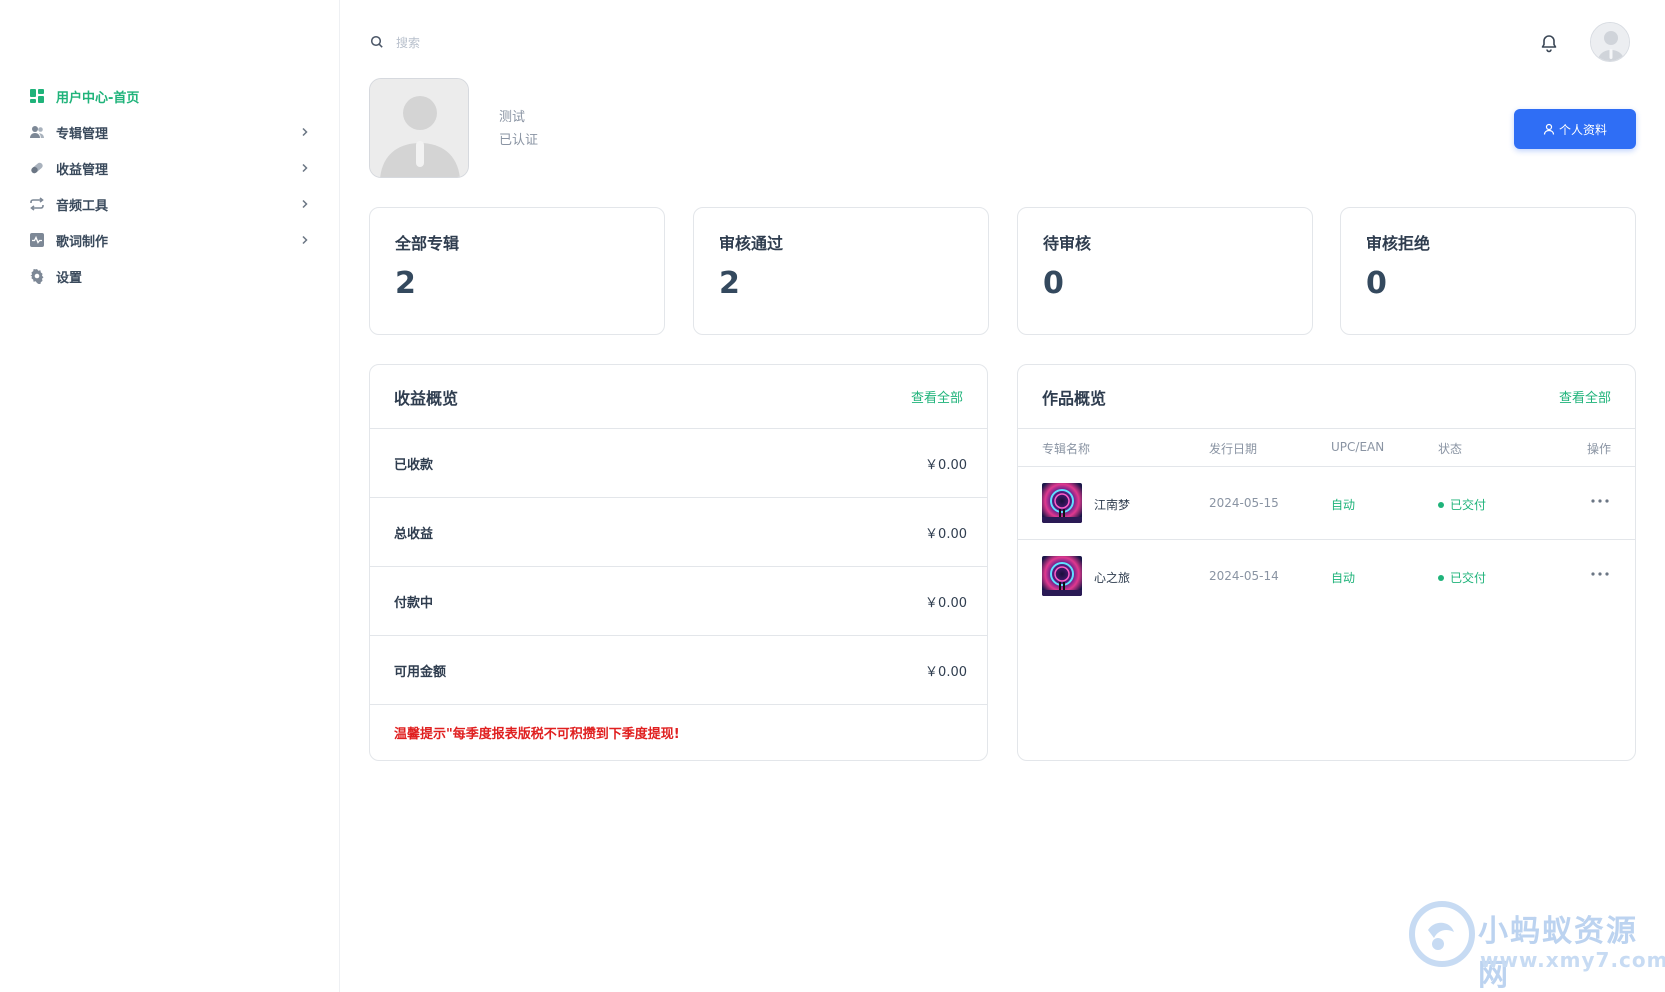 Image resolution: width=1665 pixels, height=992 pixels. I want to click on income-label: 可用金额, so click(420, 672).